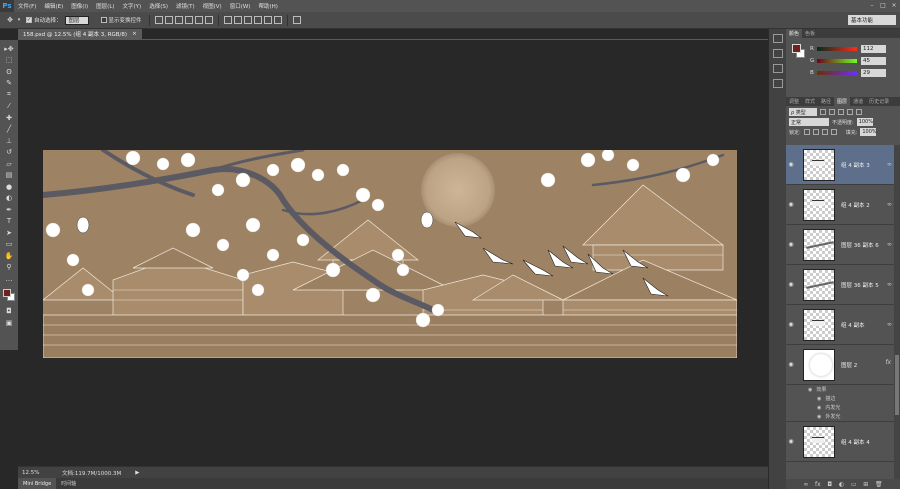  I want to click on move-tool-icon: ✥, so click(10, 20).